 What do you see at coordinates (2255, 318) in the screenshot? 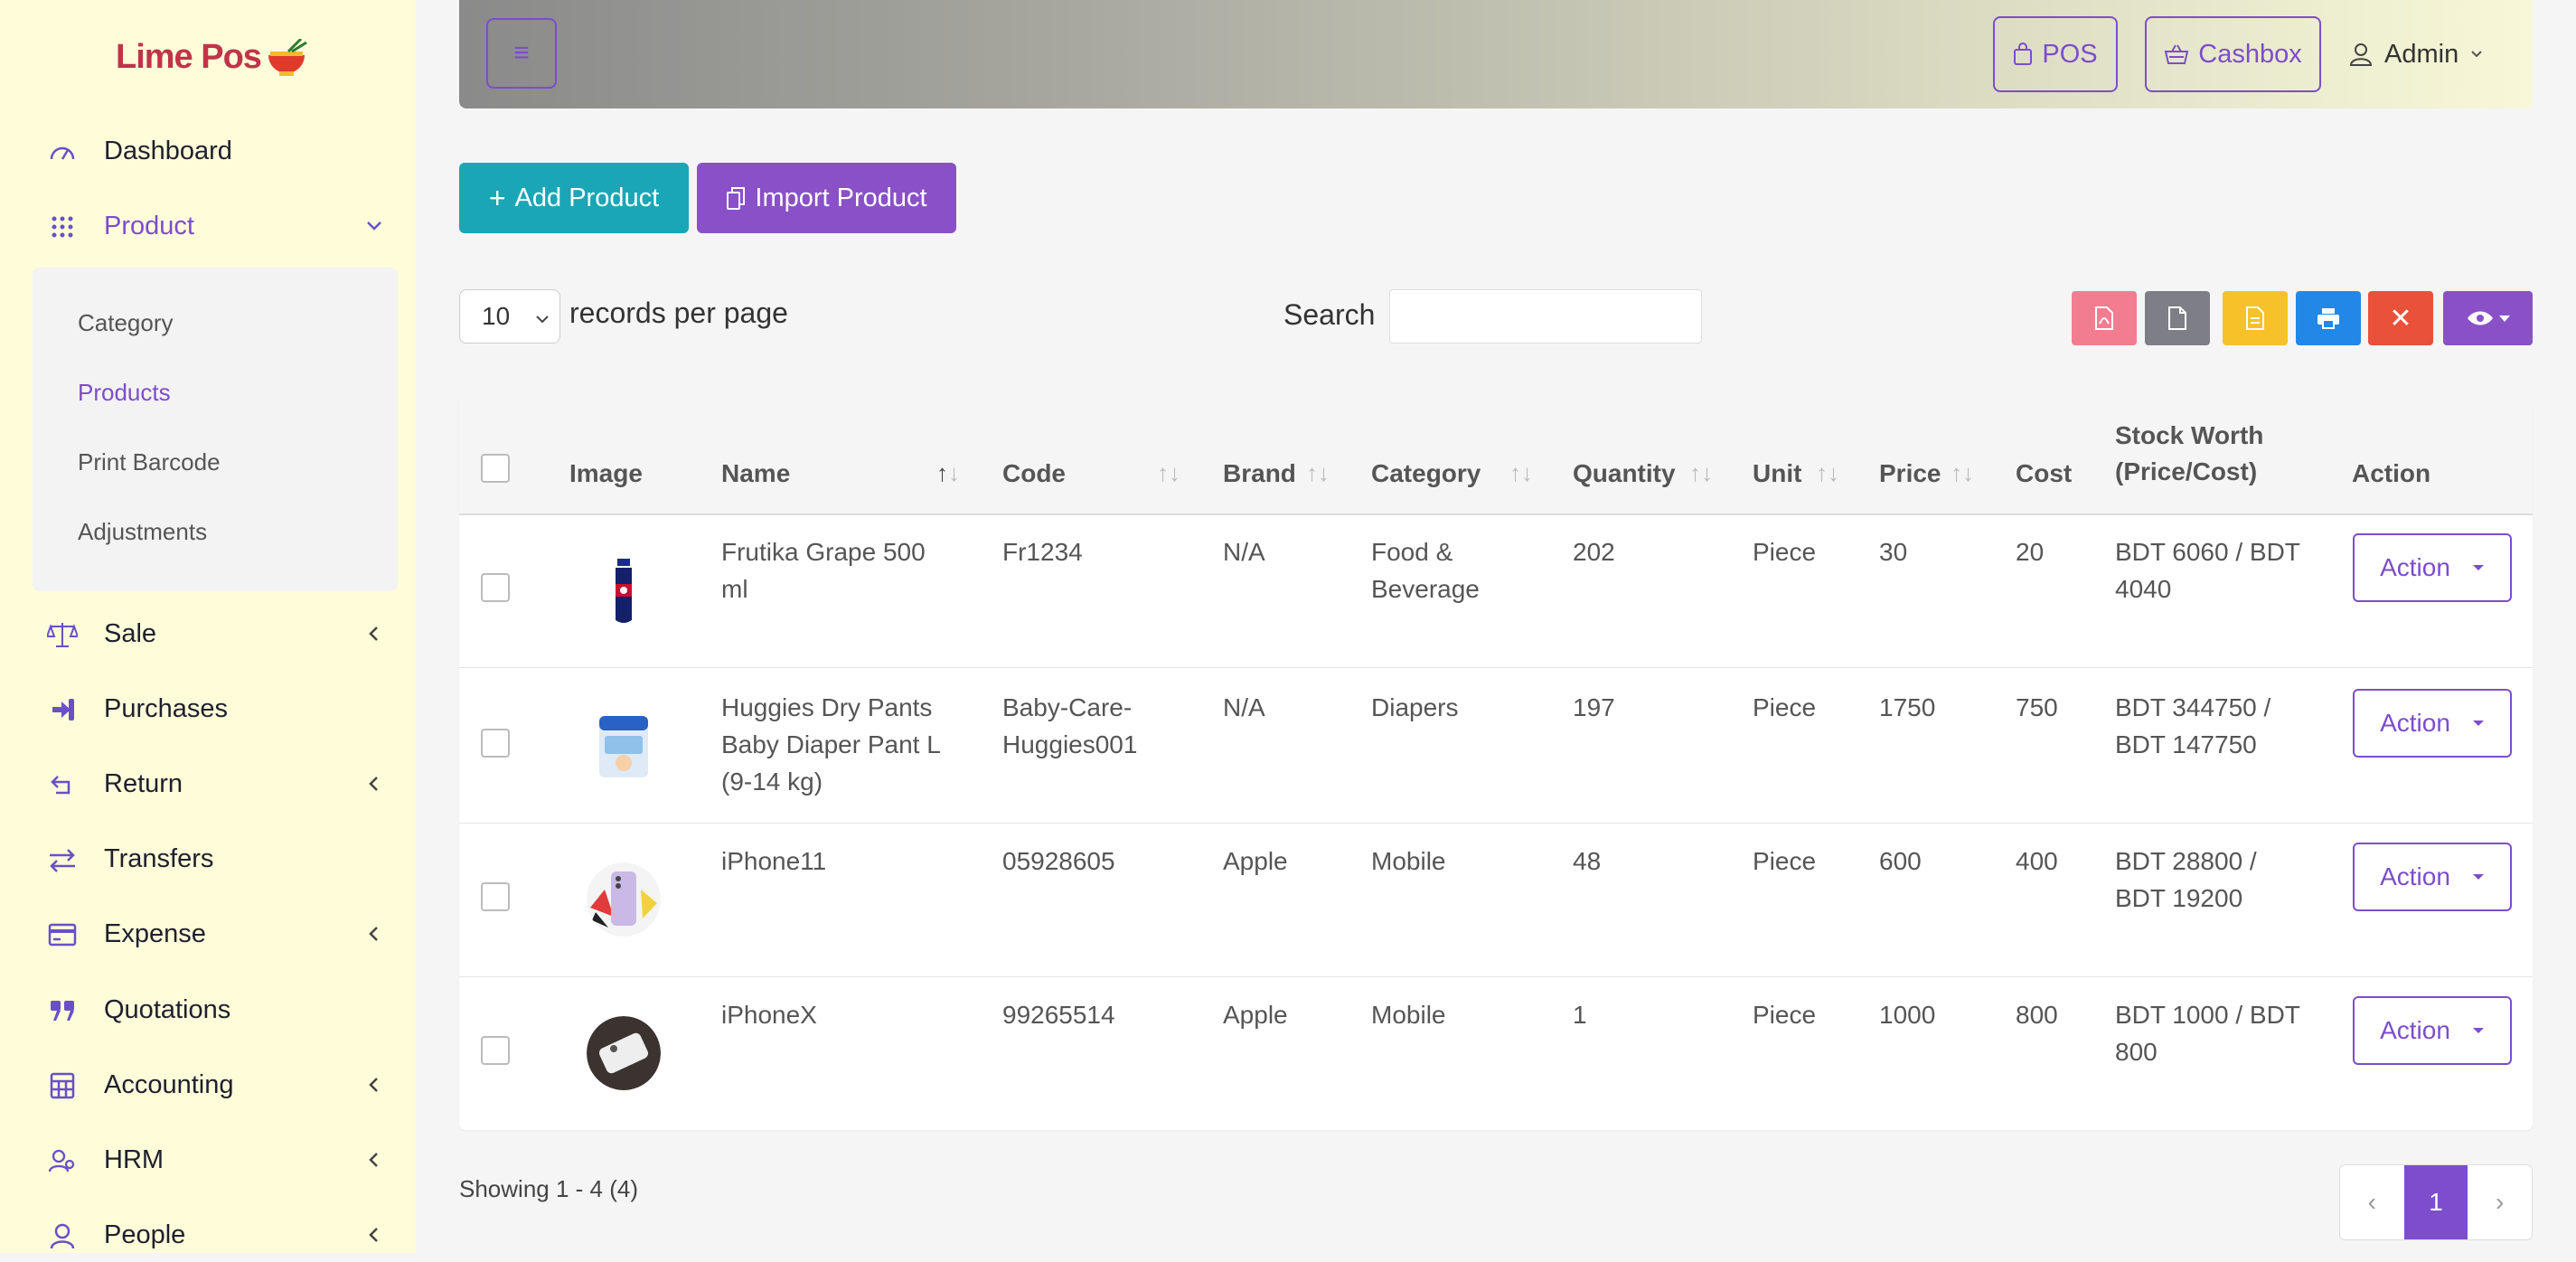
I see `export-excel-button` at bounding box center [2255, 318].